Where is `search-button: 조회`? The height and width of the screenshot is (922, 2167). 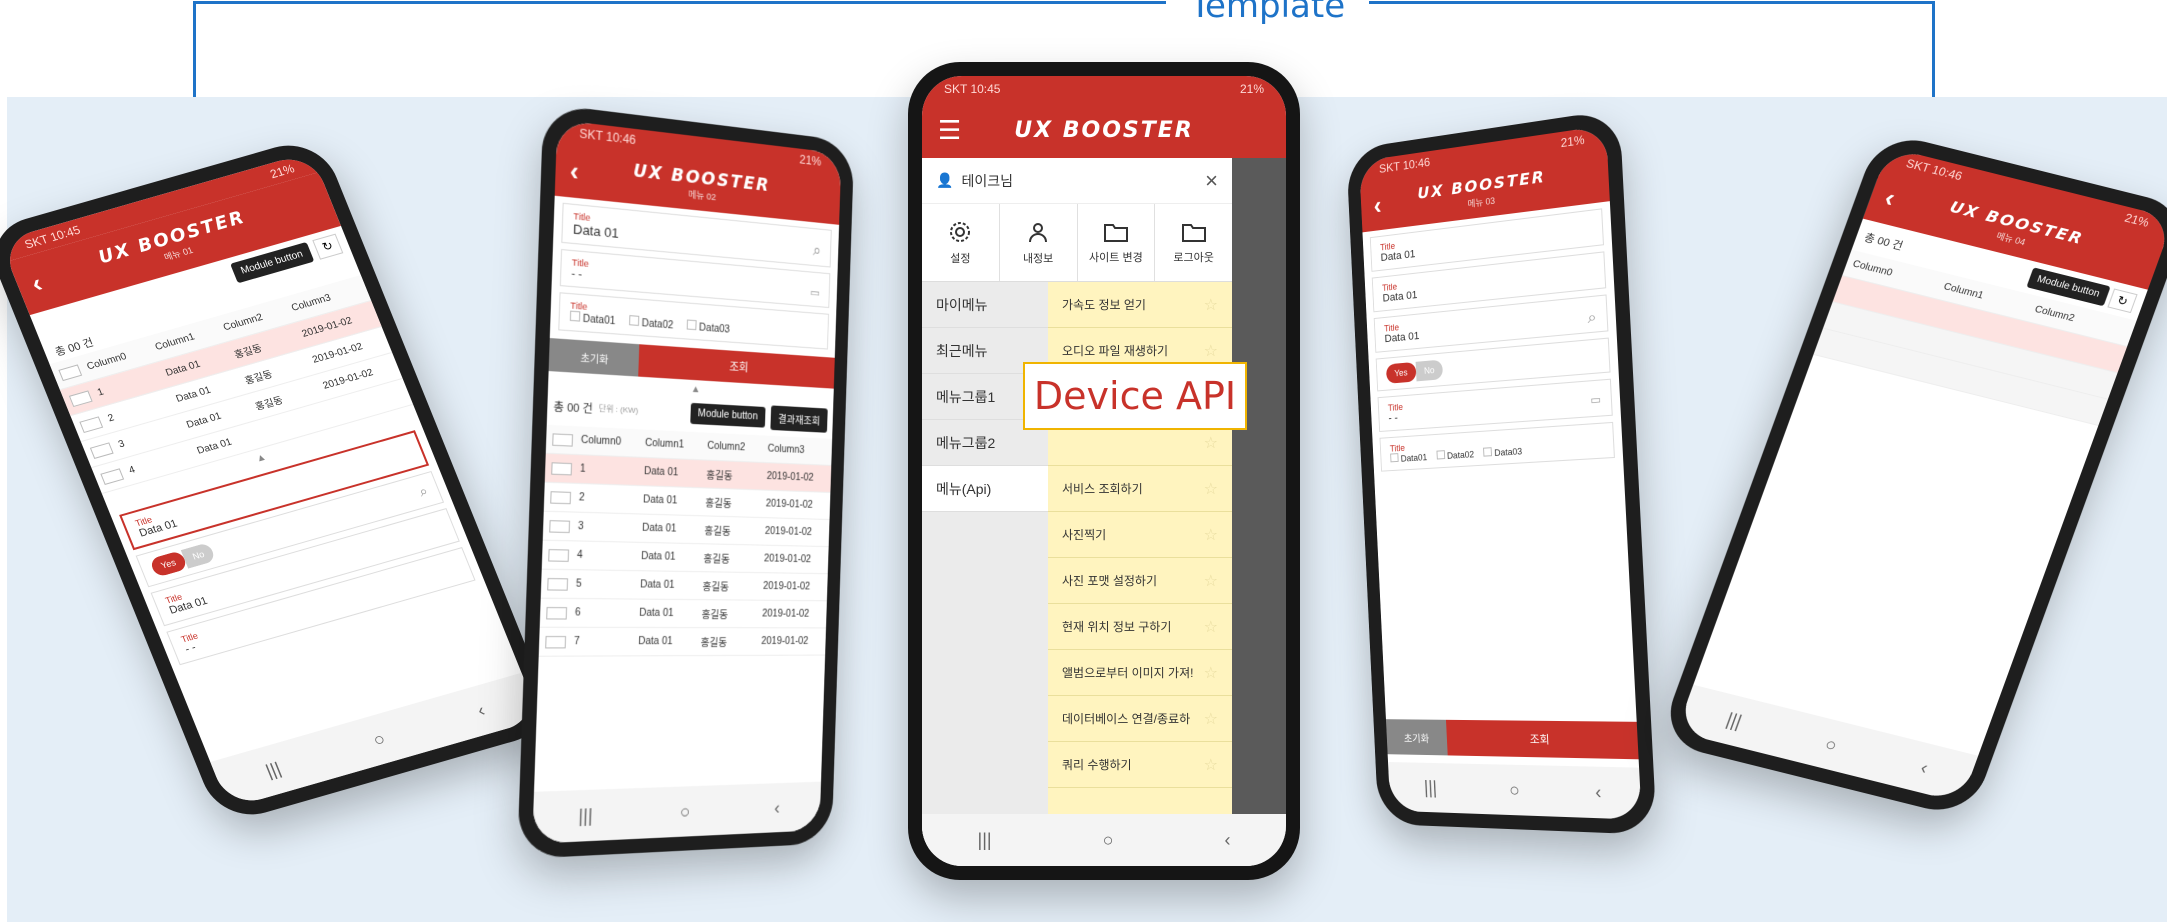
search-button: 조회 is located at coordinates (1542, 739).